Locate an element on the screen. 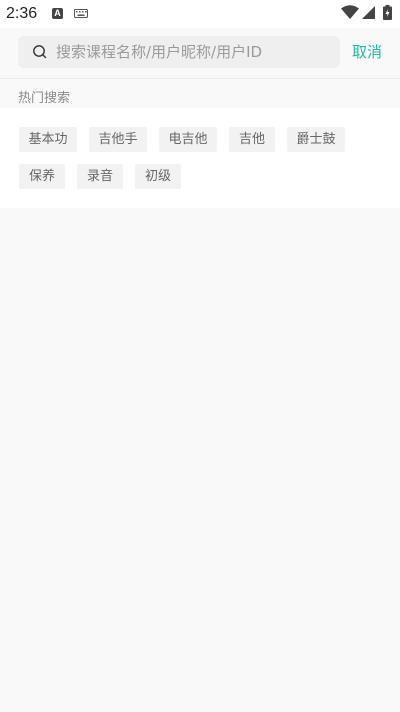 Image resolution: width=400 pixels, height=712 pixels. search-icon is located at coordinates (40, 52).